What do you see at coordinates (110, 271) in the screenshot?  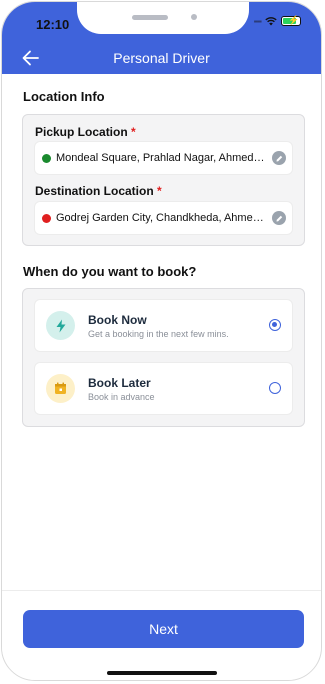 I see `booking-heading: When do you want to book?` at bounding box center [110, 271].